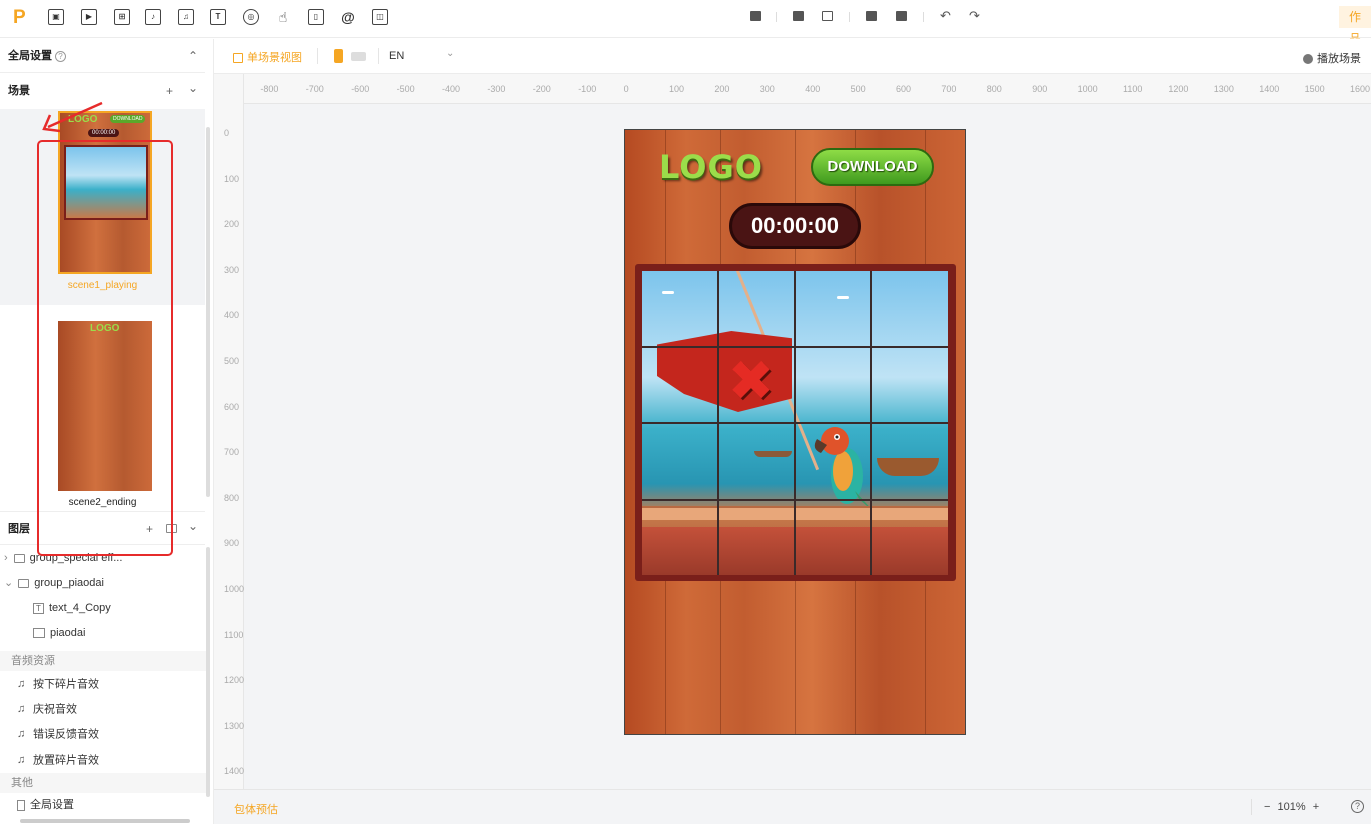 The width and height of the screenshot is (1371, 824). What do you see at coordinates (755, 16) in the screenshot?
I see `layers-stack-icon` at bounding box center [755, 16].